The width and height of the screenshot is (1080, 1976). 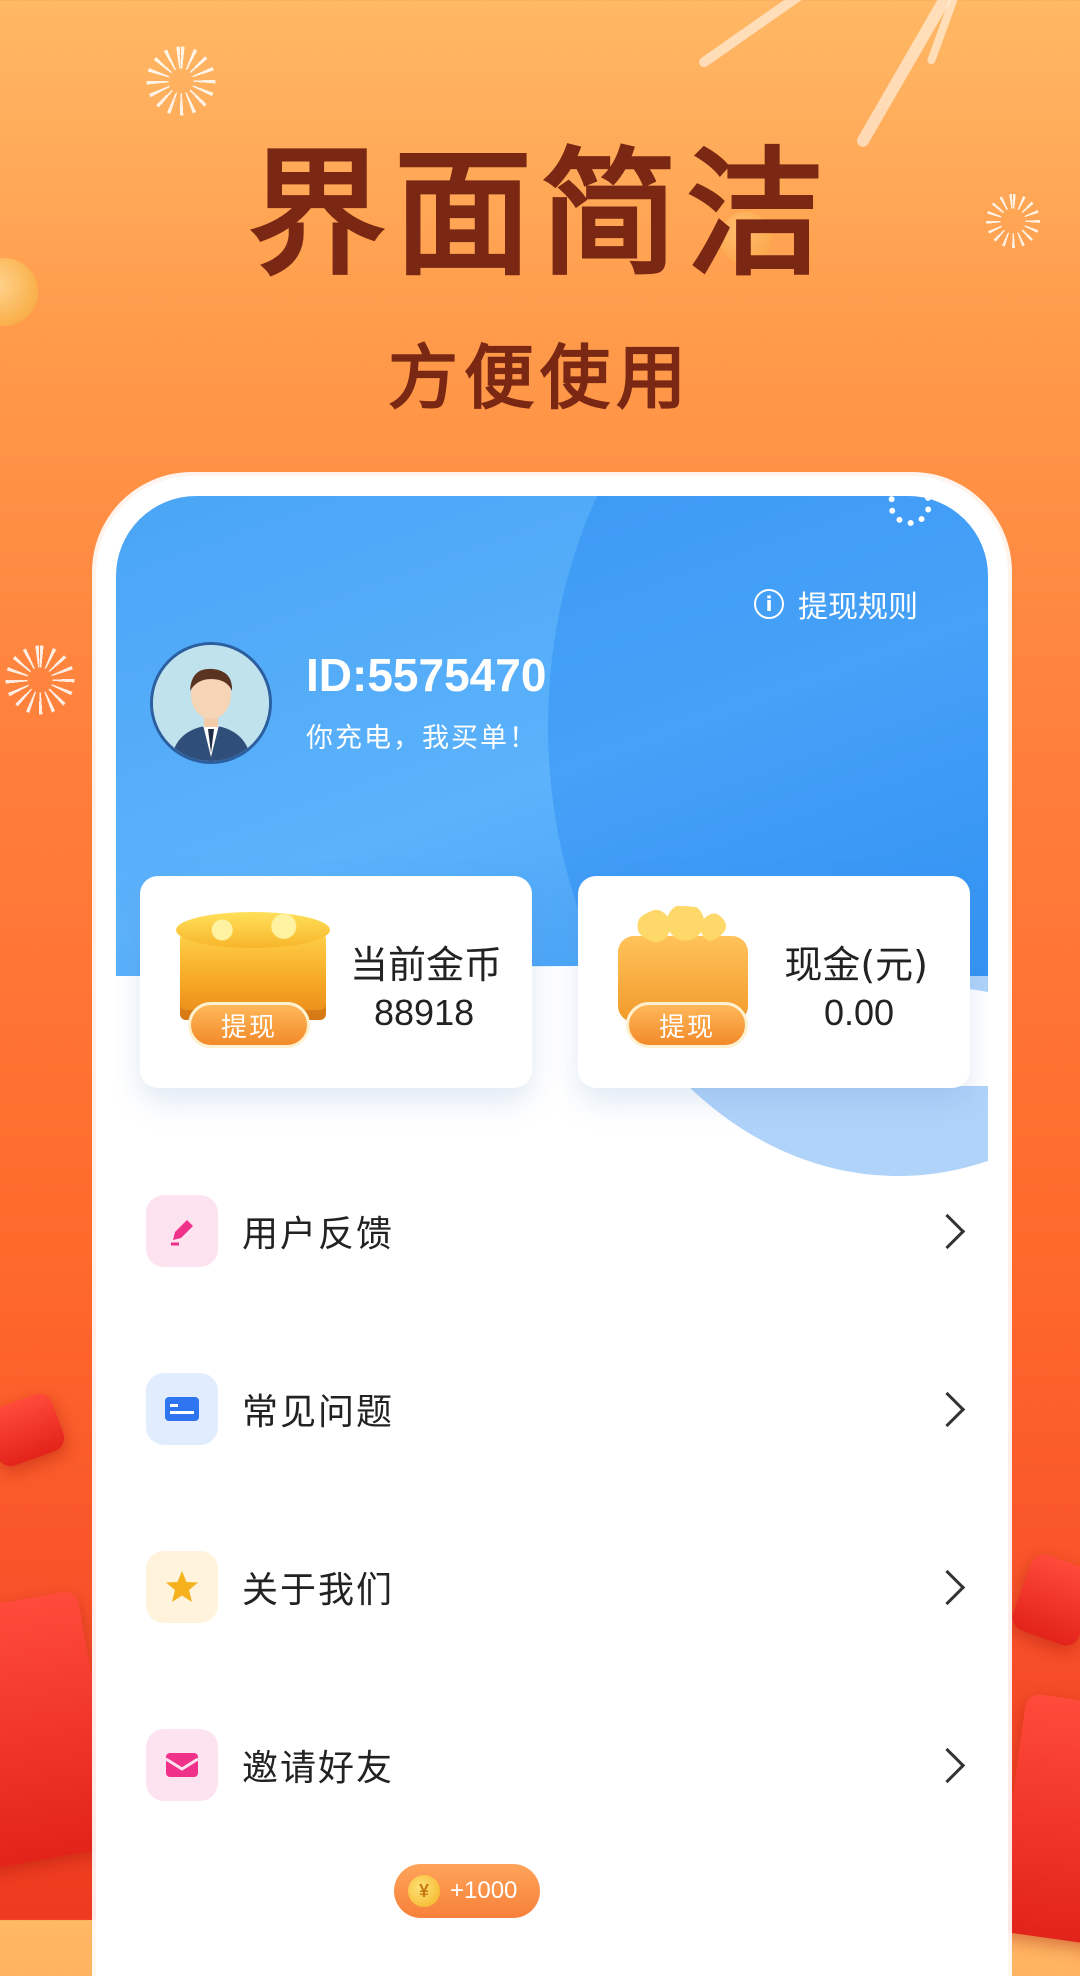 What do you see at coordinates (318, 1234) in the screenshot?
I see `menu-label: 用户反馈` at bounding box center [318, 1234].